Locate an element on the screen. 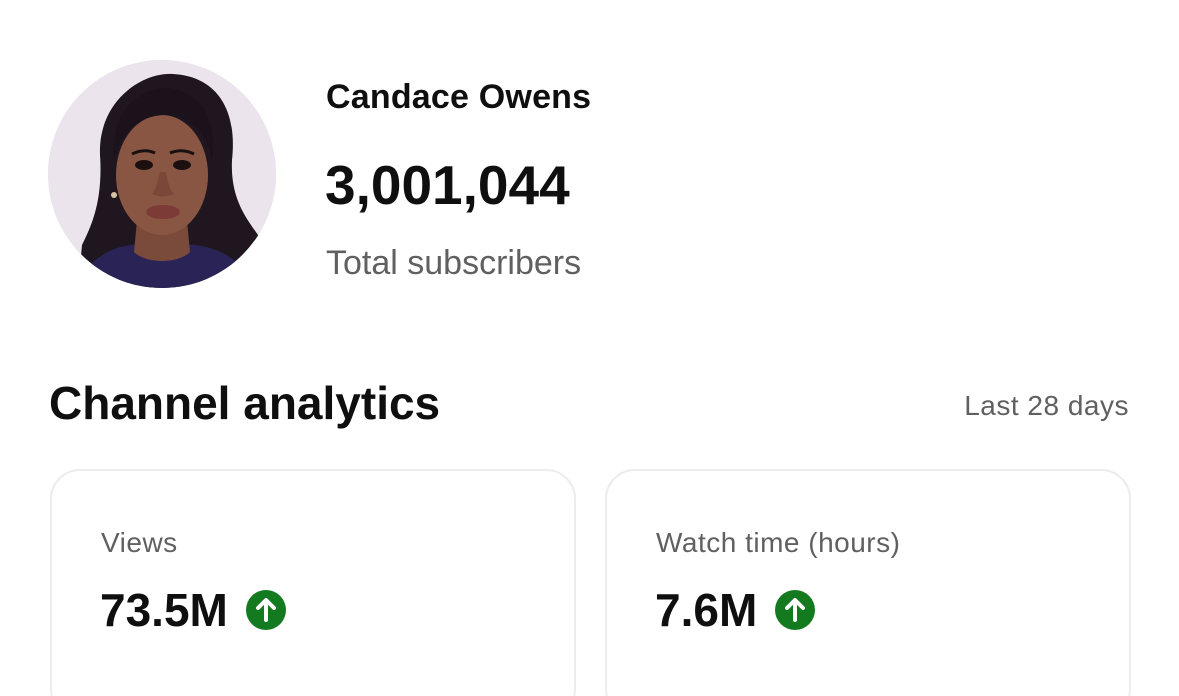  metric-value: 73.5M is located at coordinates (164, 610).